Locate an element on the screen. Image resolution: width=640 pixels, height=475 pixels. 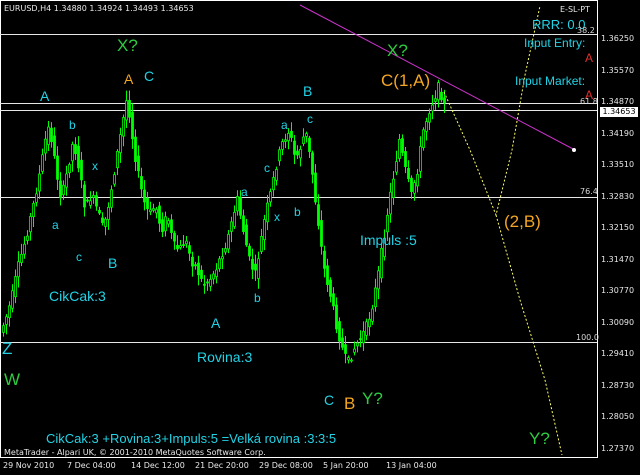
wave-label-a-big1: A is located at coordinates (45, 96).